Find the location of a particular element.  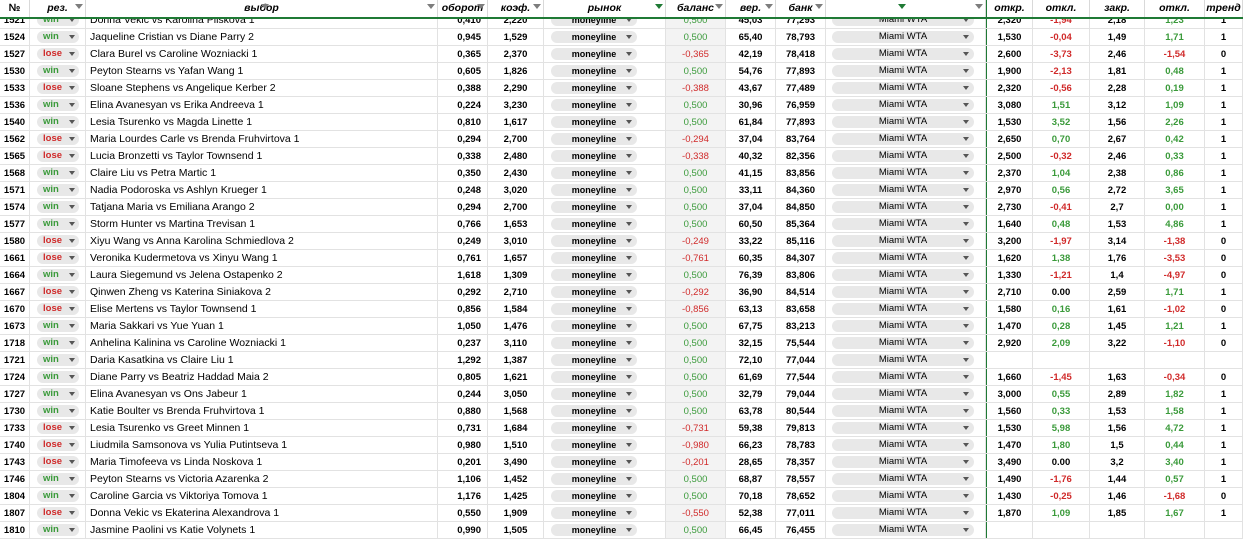

trend-cell: 0 is located at coordinates (1224, 241).